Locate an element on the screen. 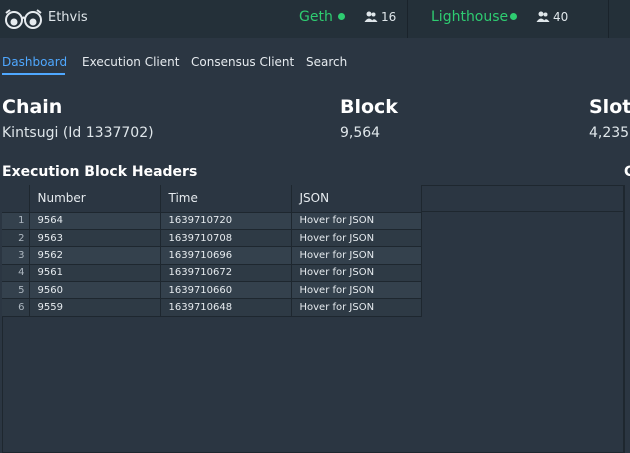 The width and height of the screenshot is (630, 453). lighthouse-status-dot-icon is located at coordinates (513, 16).